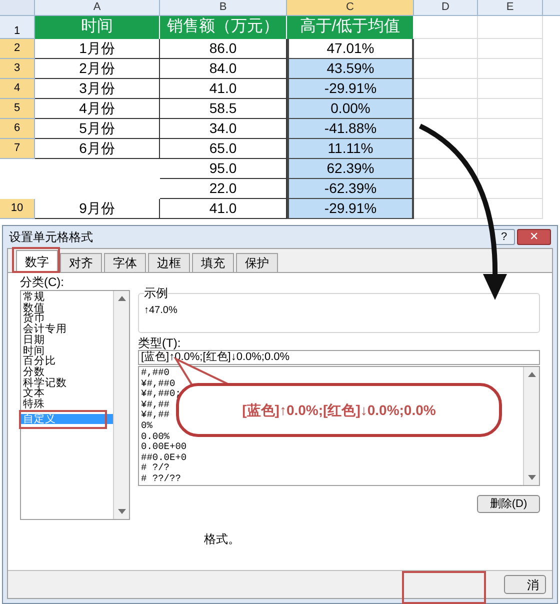  I want to click on table-cell: 5月份, so click(97, 129).